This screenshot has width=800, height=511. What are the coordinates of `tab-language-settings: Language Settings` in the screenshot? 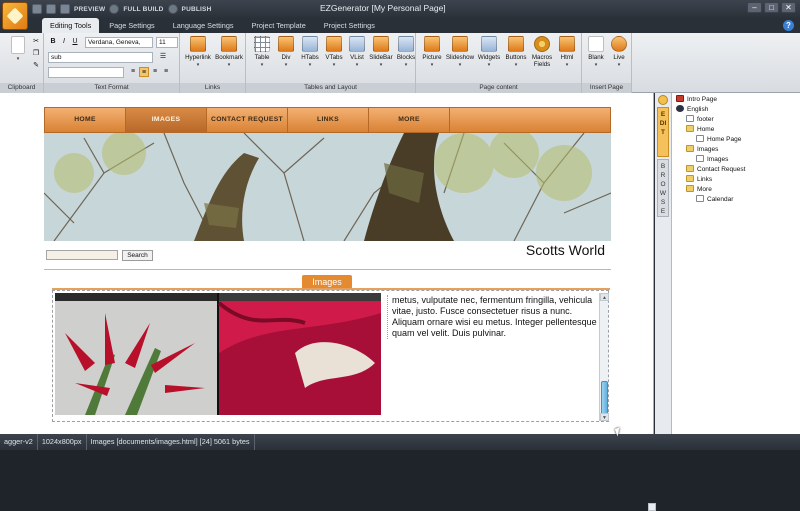 It's located at (203, 25).